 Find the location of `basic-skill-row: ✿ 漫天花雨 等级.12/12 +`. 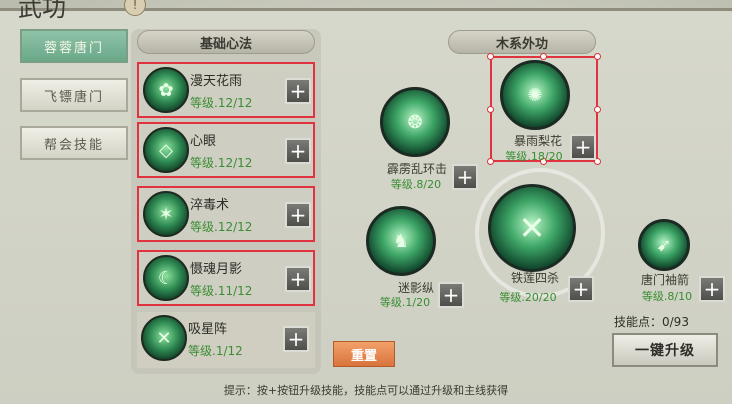

basic-skill-row: ✿ 漫天花雨 等级.12/12 + is located at coordinates (226, 90).